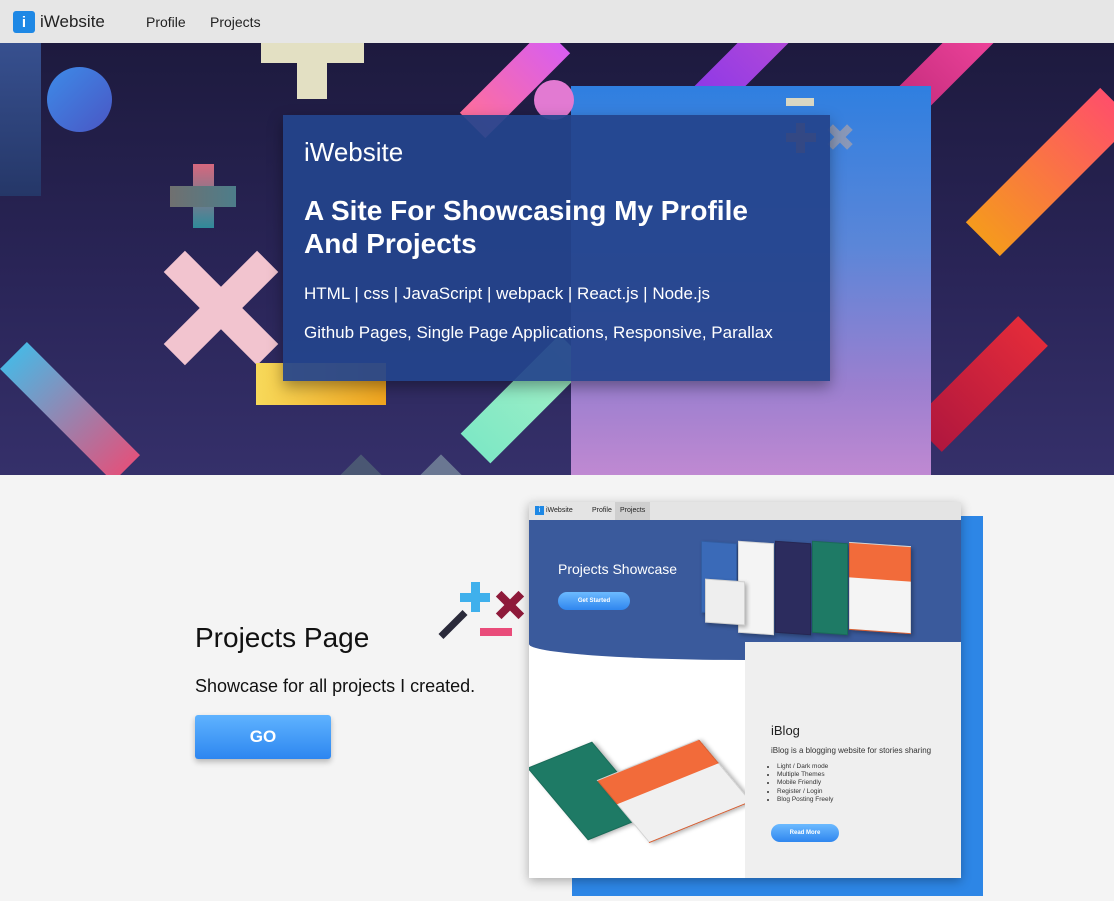  Describe the element at coordinates (618, 569) in the screenshot. I see `preview-hero-title: Projects Showcase` at that location.